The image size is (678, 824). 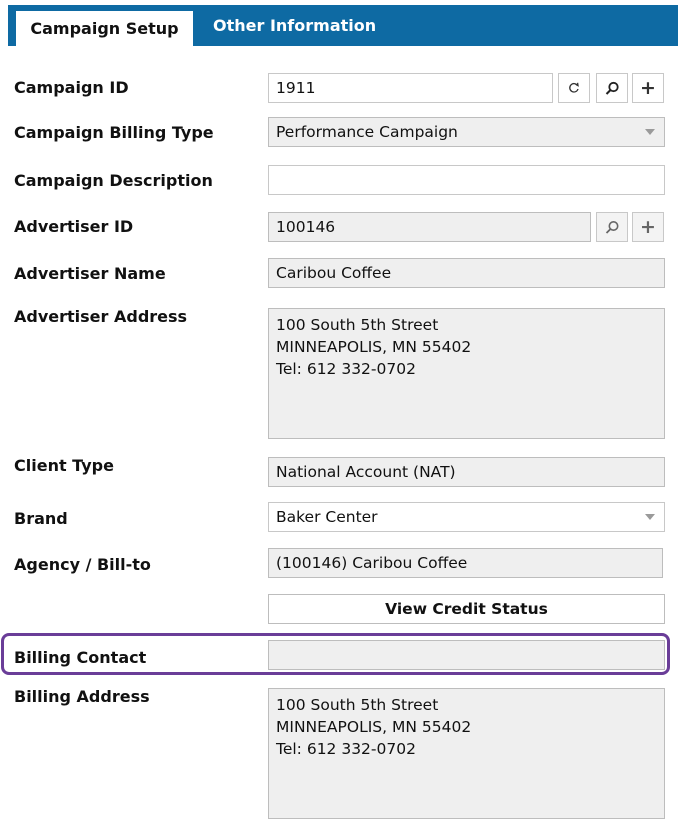 I want to click on campaign-description-input, so click(x=466, y=180).